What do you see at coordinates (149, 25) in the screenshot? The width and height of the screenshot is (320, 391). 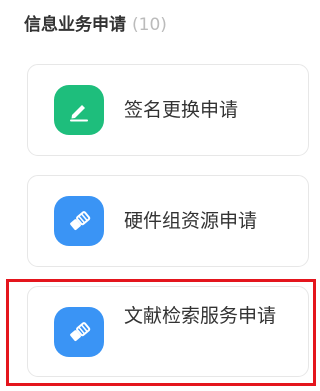 I see `section-count: (10)` at bounding box center [149, 25].